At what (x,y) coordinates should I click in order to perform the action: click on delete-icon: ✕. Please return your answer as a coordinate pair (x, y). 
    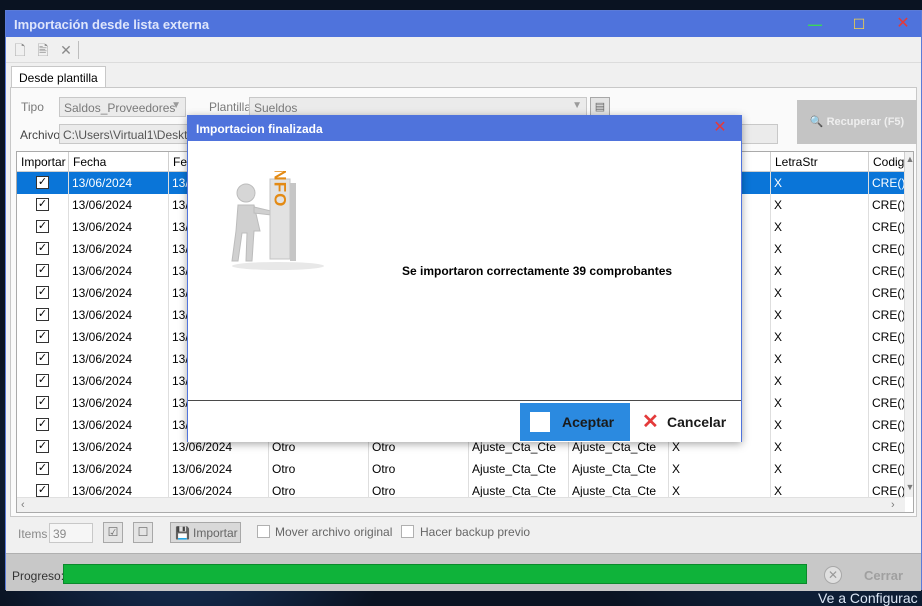
    Looking at the image, I should click on (66, 50).